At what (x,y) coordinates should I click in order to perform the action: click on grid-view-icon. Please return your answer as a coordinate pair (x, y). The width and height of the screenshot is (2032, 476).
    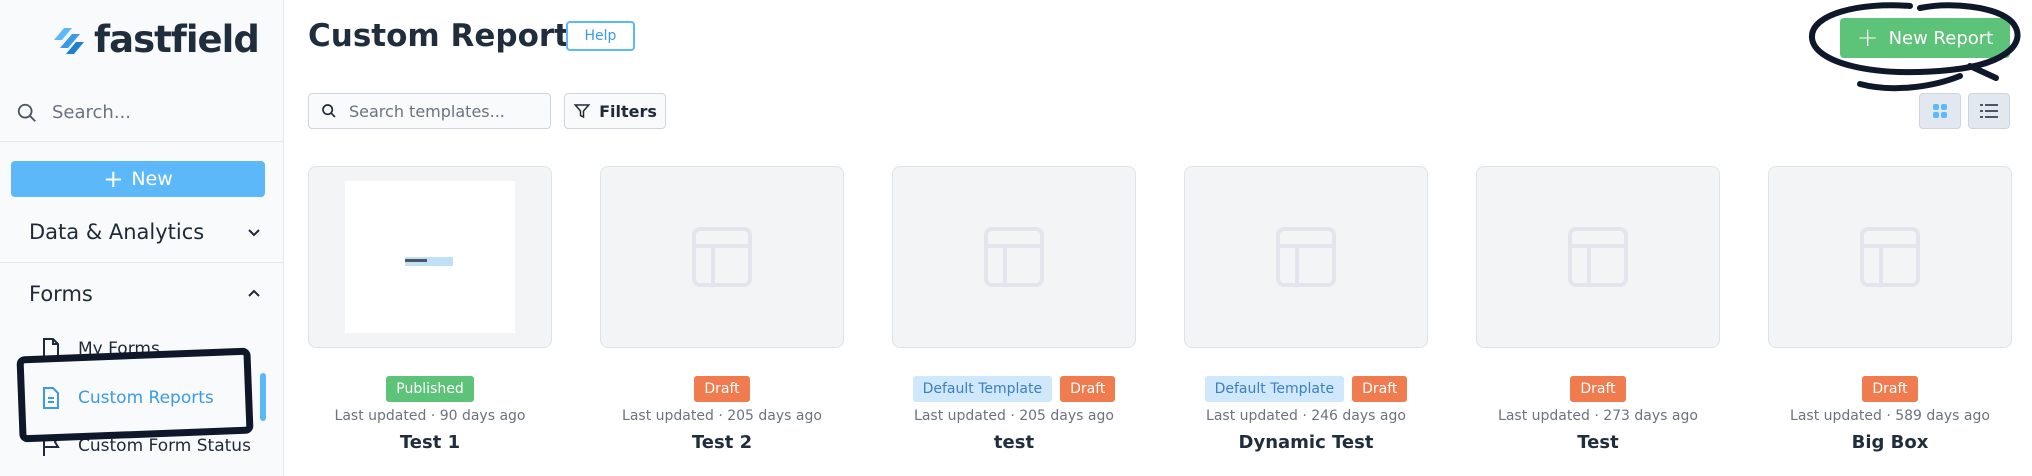
    Looking at the image, I should click on (1940, 111).